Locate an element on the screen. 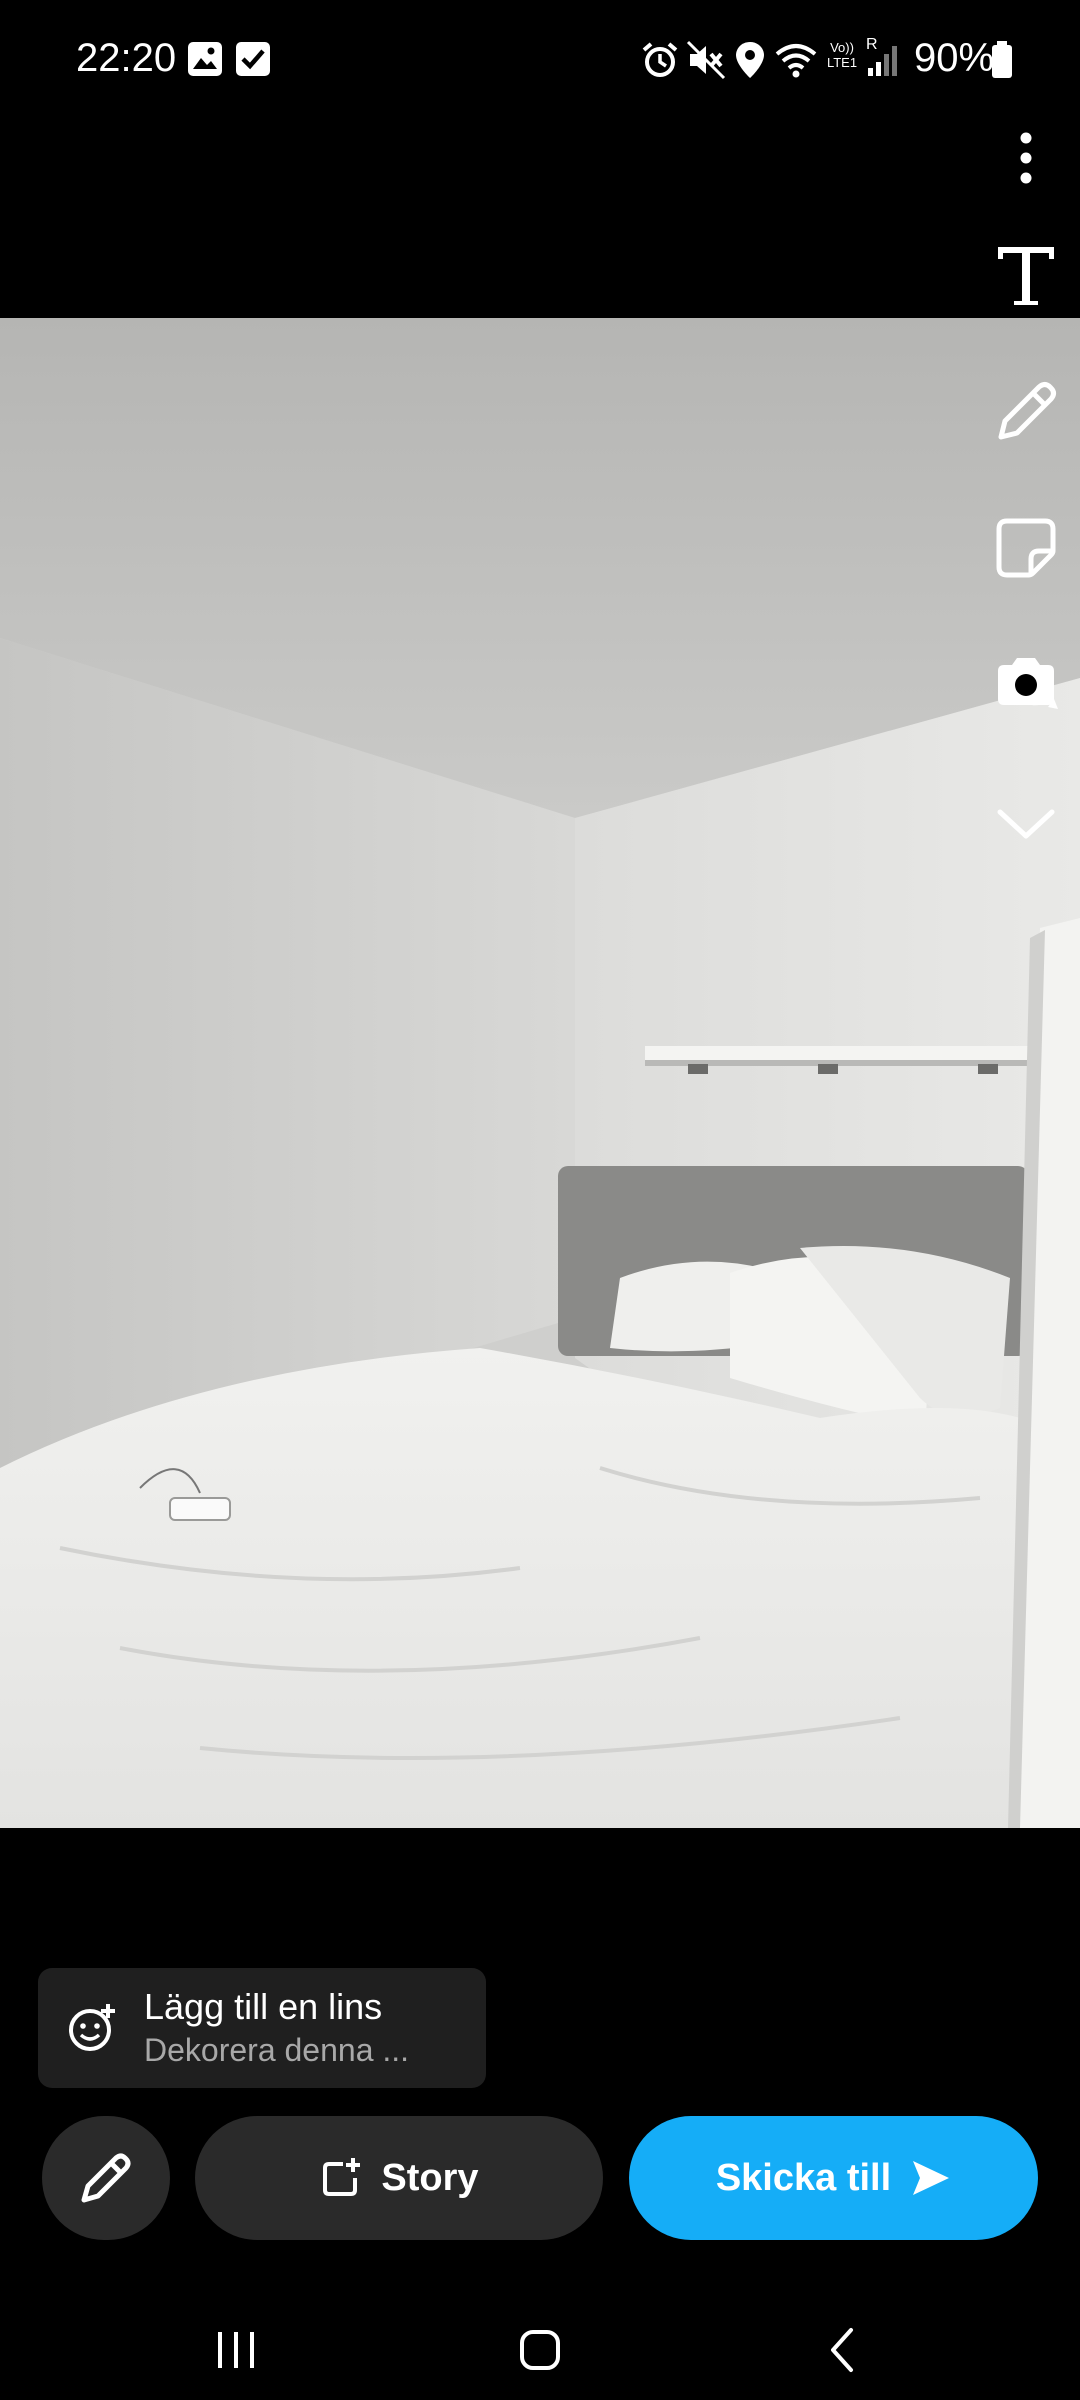  draw-tool-icon is located at coordinates (1027, 411).